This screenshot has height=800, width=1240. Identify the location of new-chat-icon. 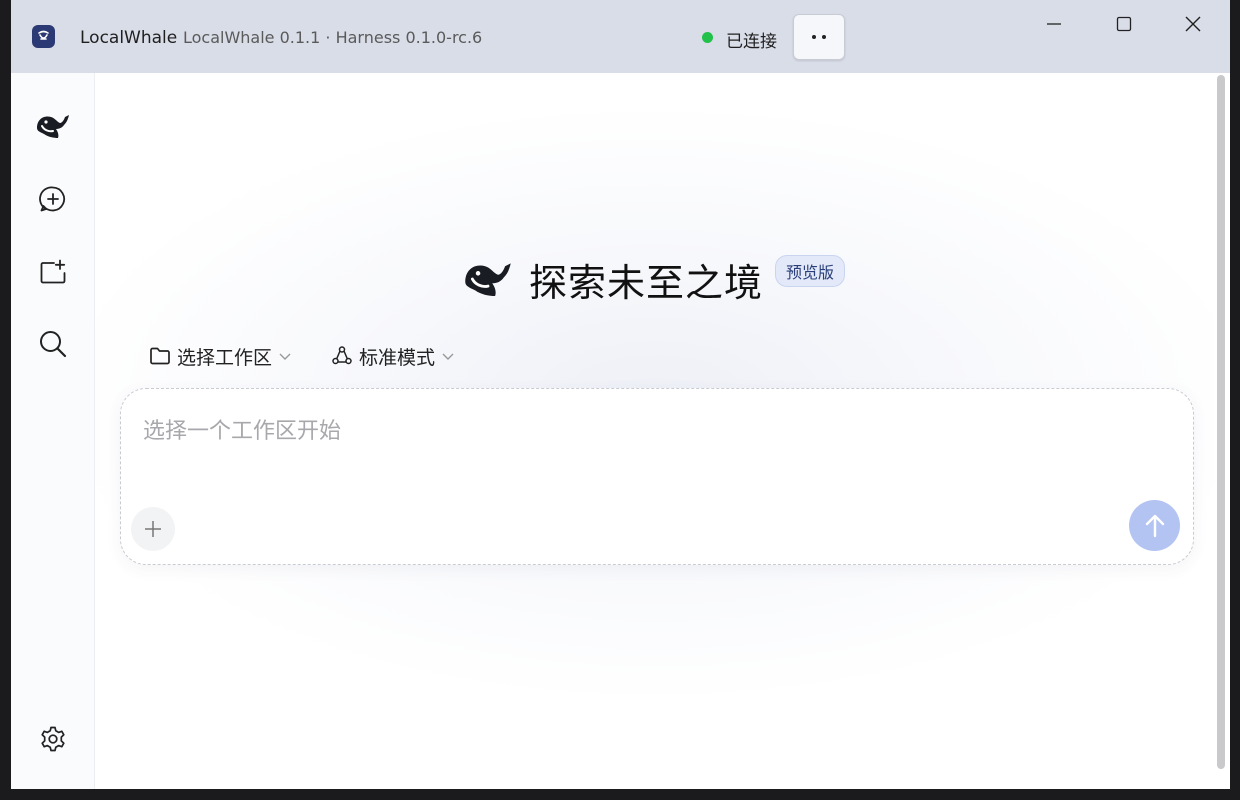
(52, 199).